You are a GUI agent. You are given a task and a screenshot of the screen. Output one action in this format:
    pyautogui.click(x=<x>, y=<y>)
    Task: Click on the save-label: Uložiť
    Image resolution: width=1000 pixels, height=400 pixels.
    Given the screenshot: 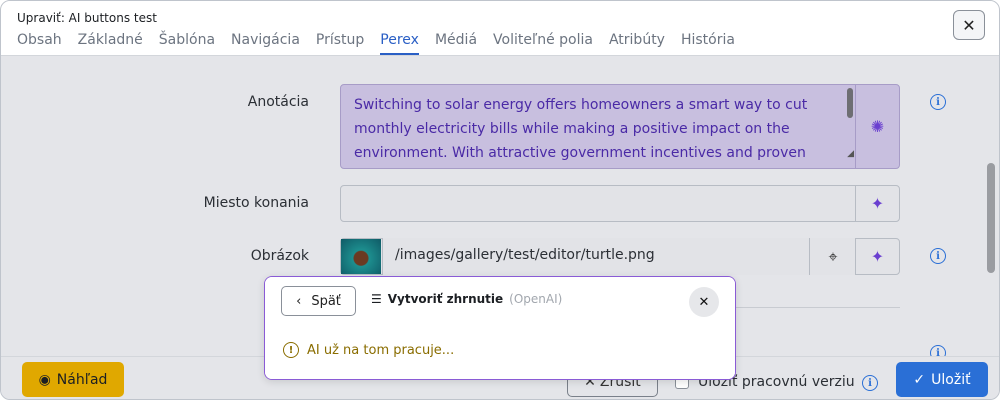 What is the action you would take?
    pyautogui.click(x=951, y=379)
    